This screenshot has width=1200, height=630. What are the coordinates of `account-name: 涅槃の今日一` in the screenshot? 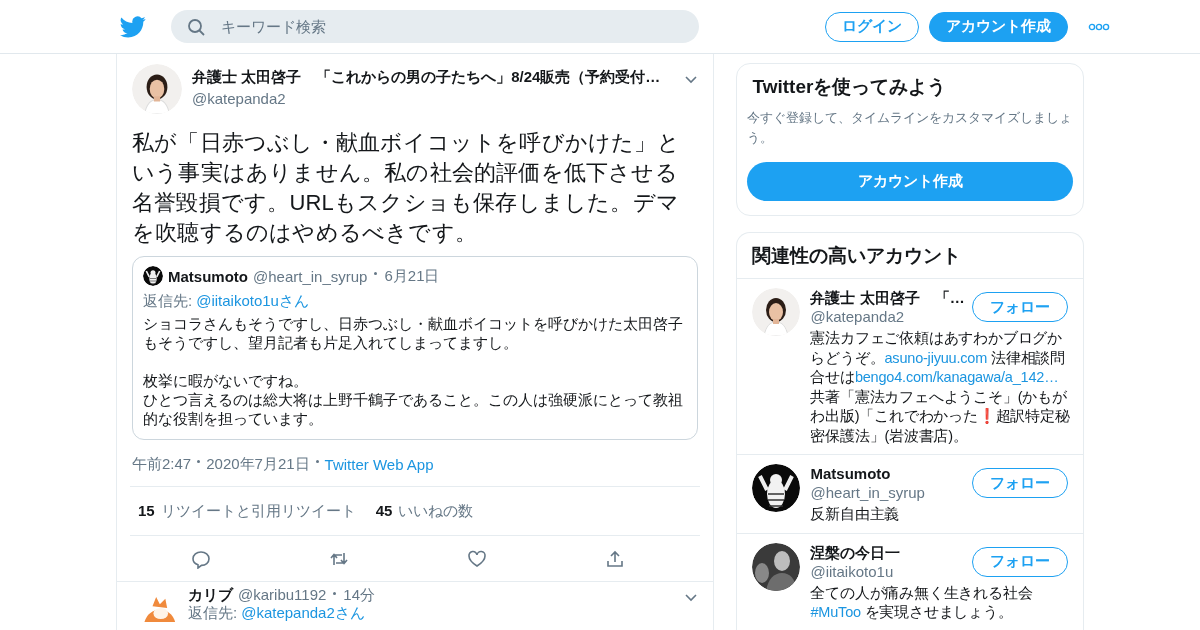 It's located at (856, 552).